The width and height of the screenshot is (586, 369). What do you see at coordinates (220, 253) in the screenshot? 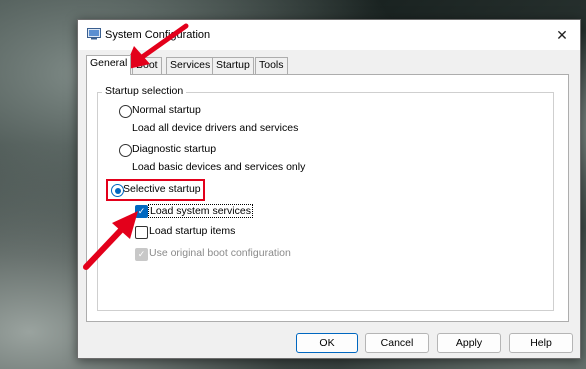
I see `use-original-boot-label: Use original boot configuration` at bounding box center [220, 253].